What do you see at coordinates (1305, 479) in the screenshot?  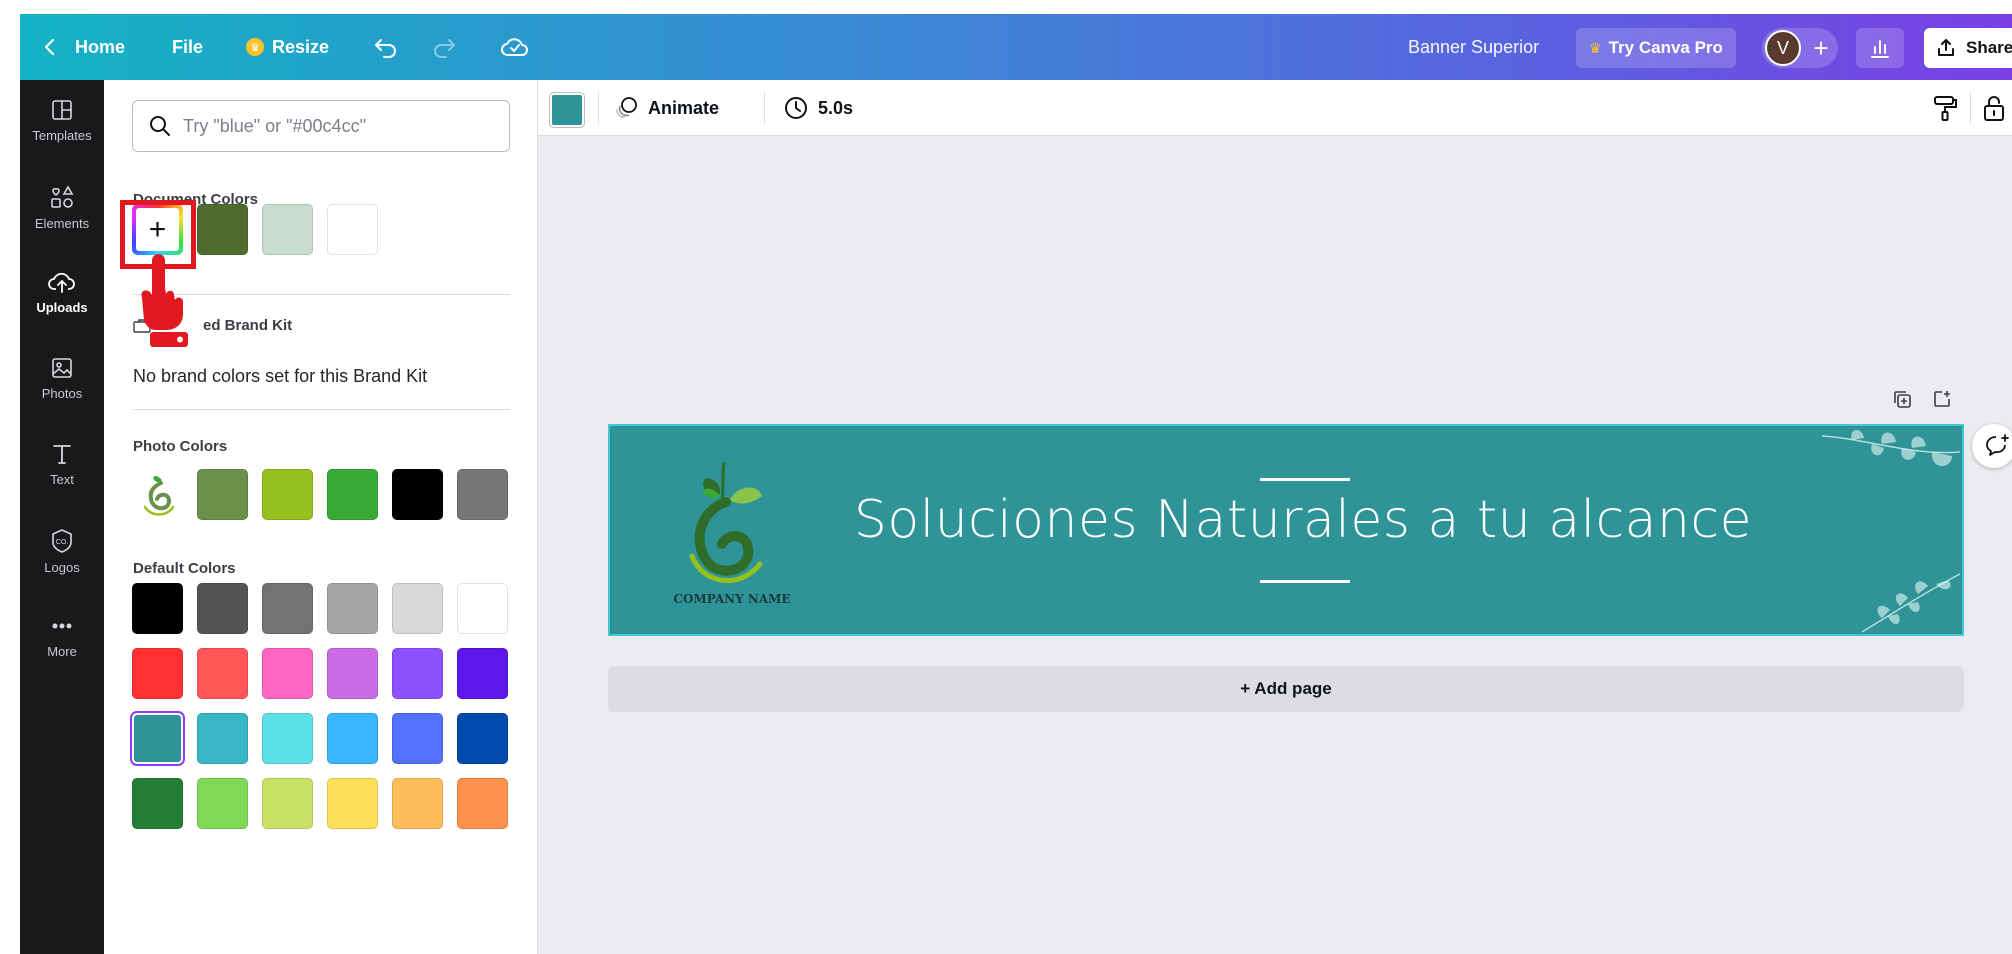 I see `decor-line-top` at bounding box center [1305, 479].